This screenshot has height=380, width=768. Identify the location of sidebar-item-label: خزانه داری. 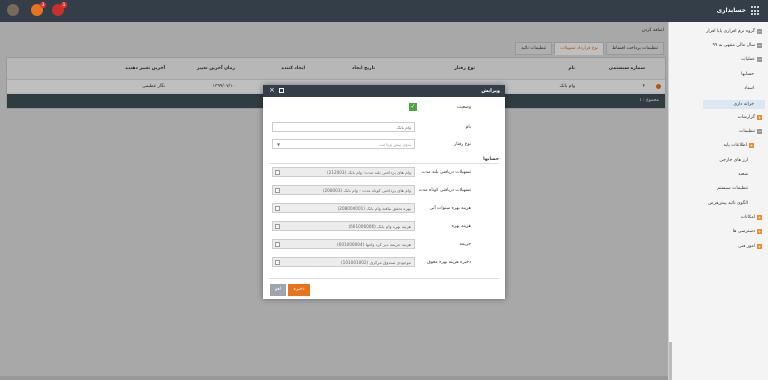
(743, 104).